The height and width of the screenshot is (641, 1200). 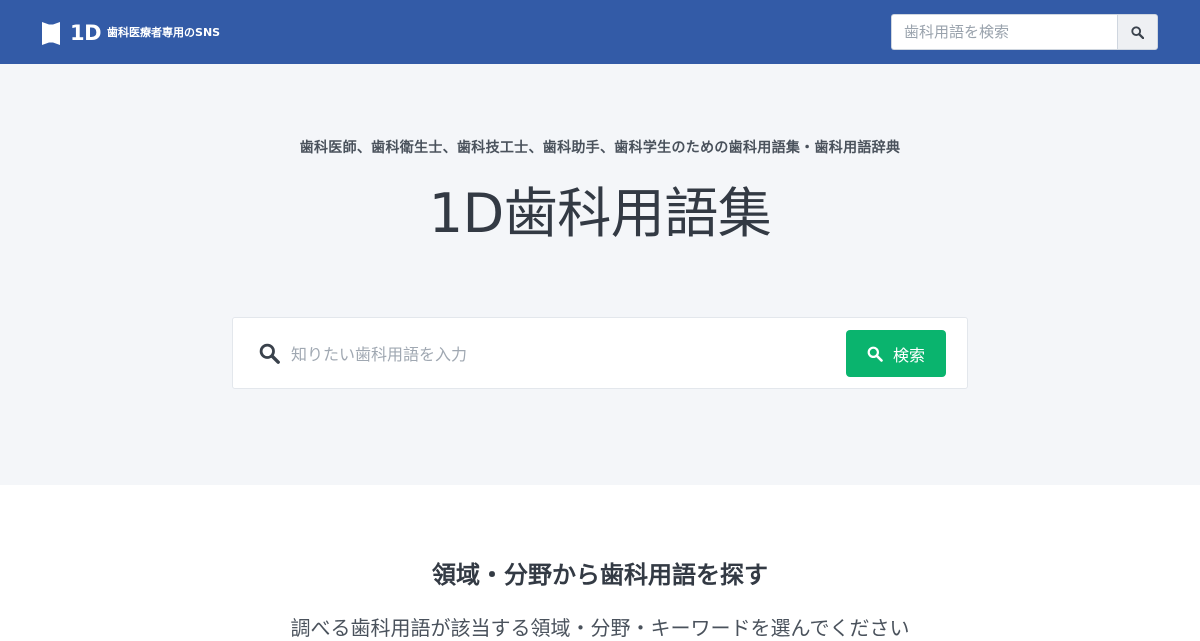 What do you see at coordinates (1004, 32) in the screenshot?
I see `header-search-input` at bounding box center [1004, 32].